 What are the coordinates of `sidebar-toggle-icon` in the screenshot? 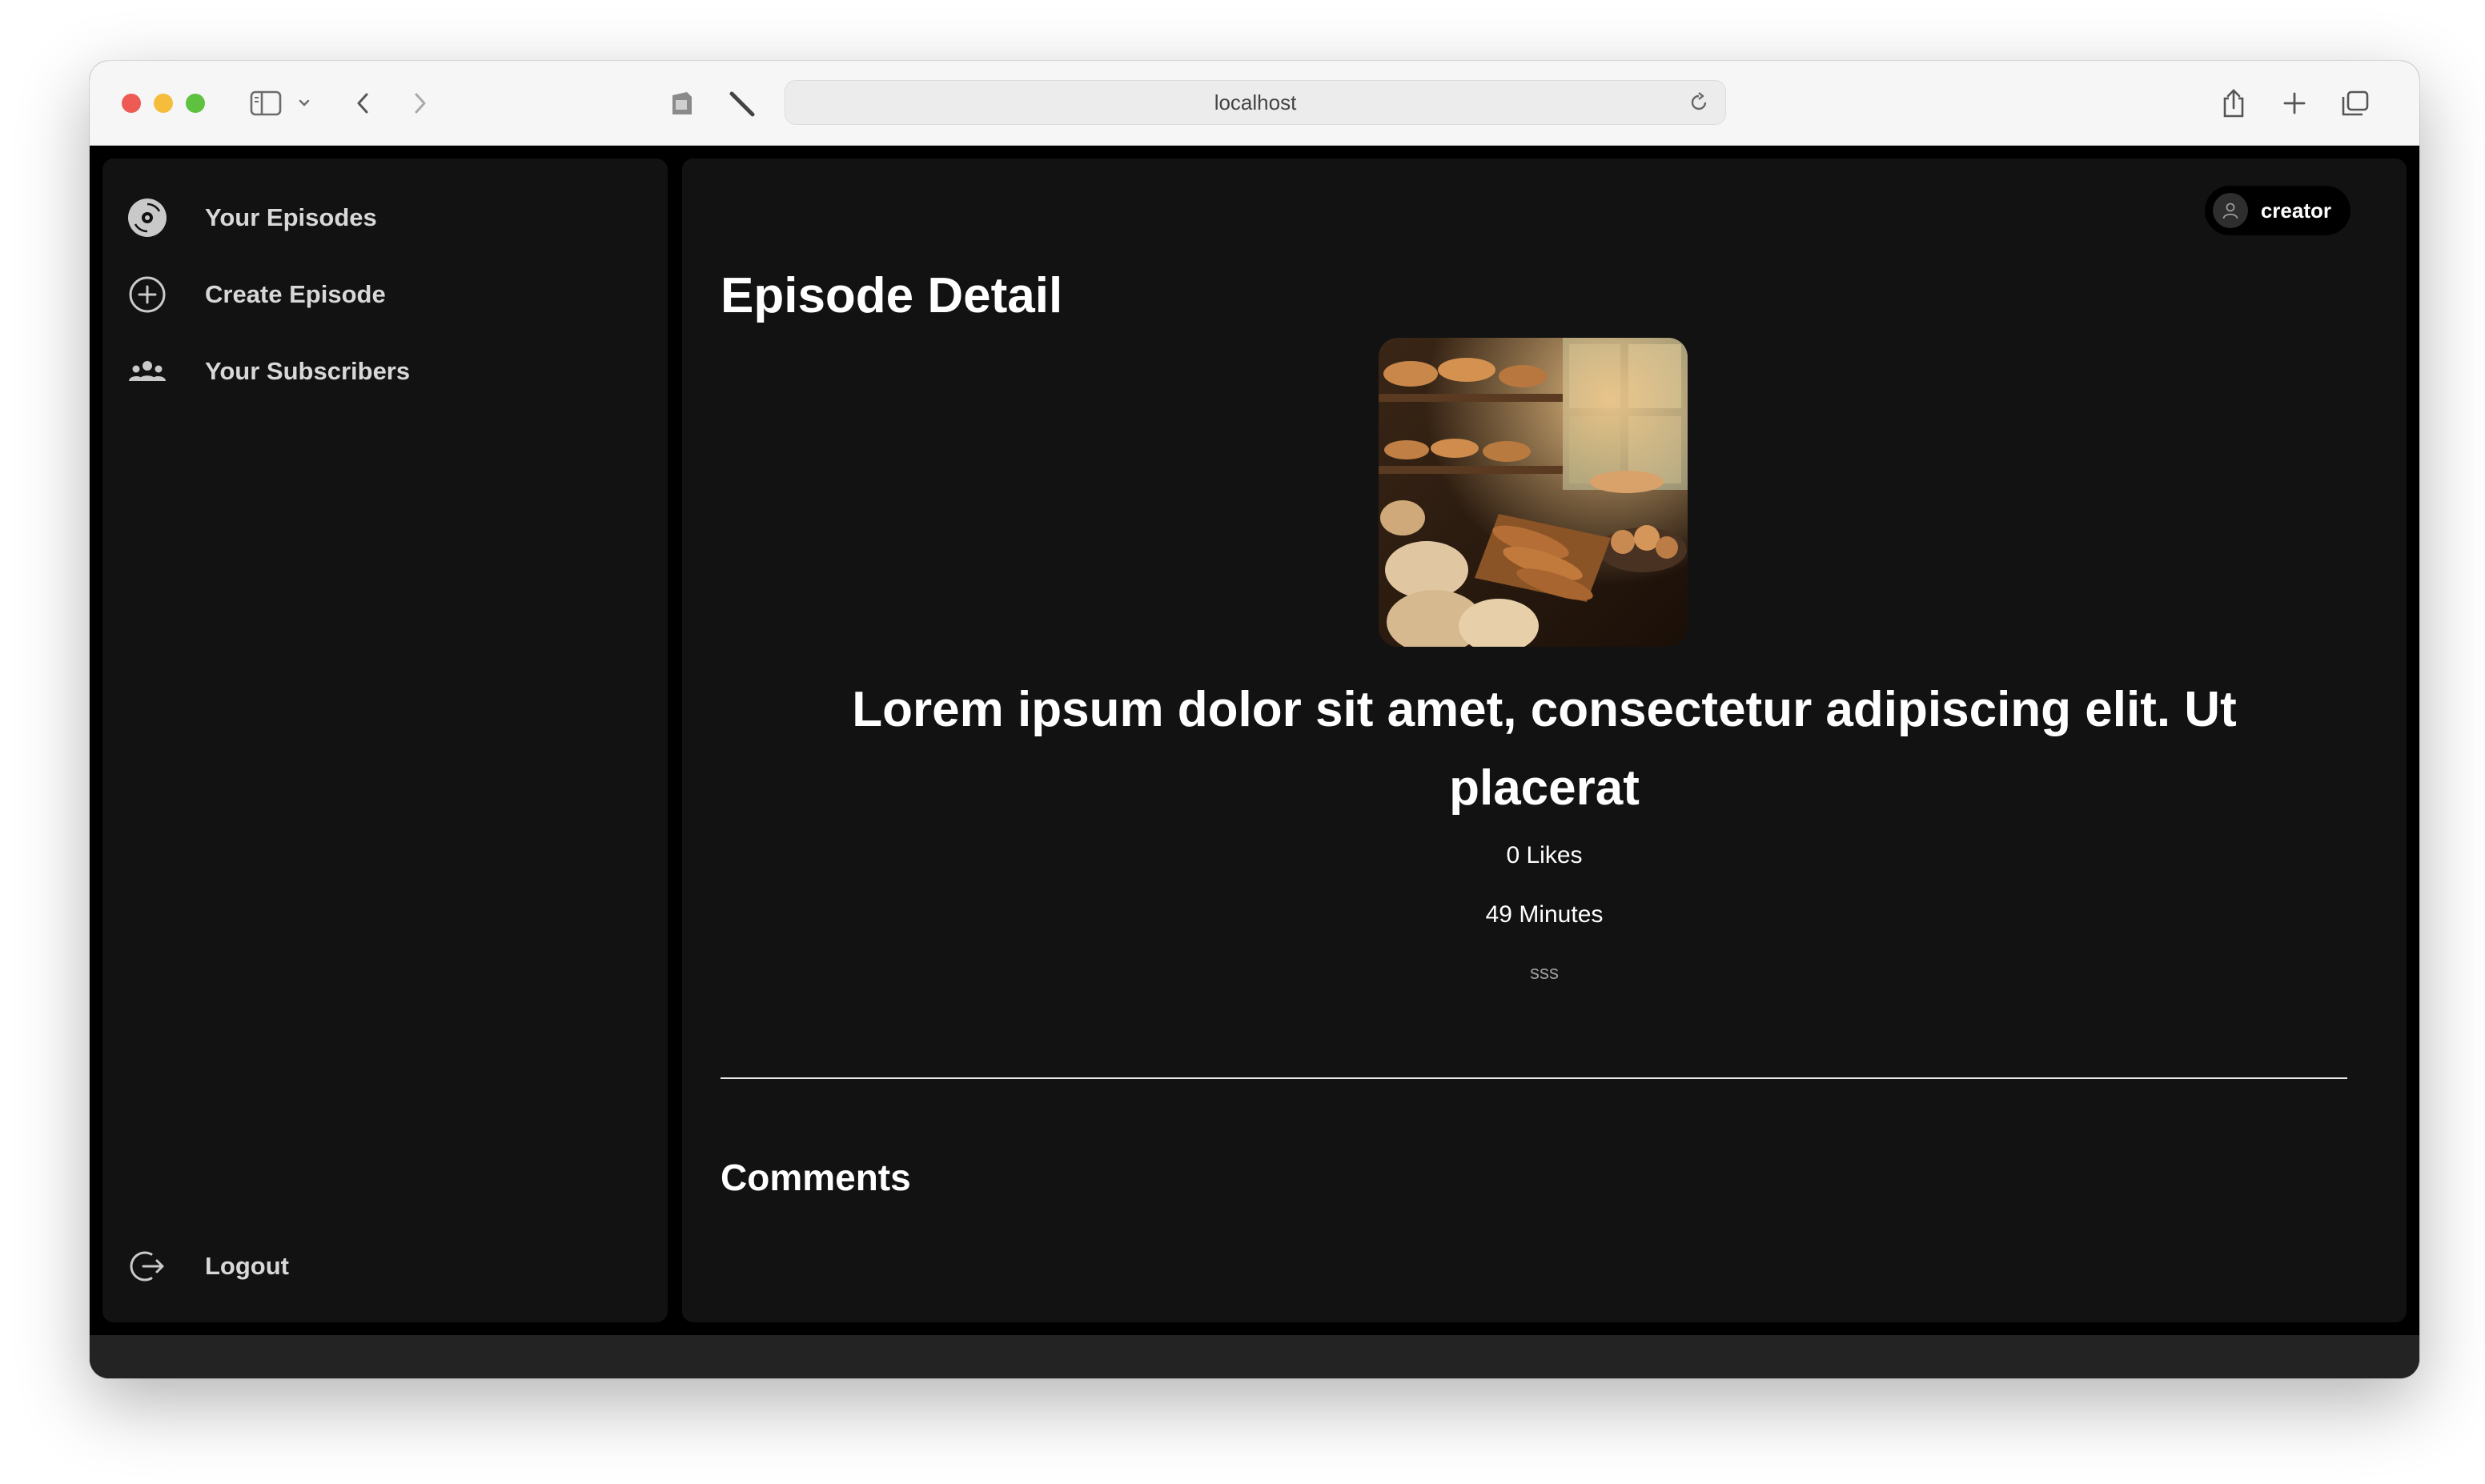 It's located at (266, 103).